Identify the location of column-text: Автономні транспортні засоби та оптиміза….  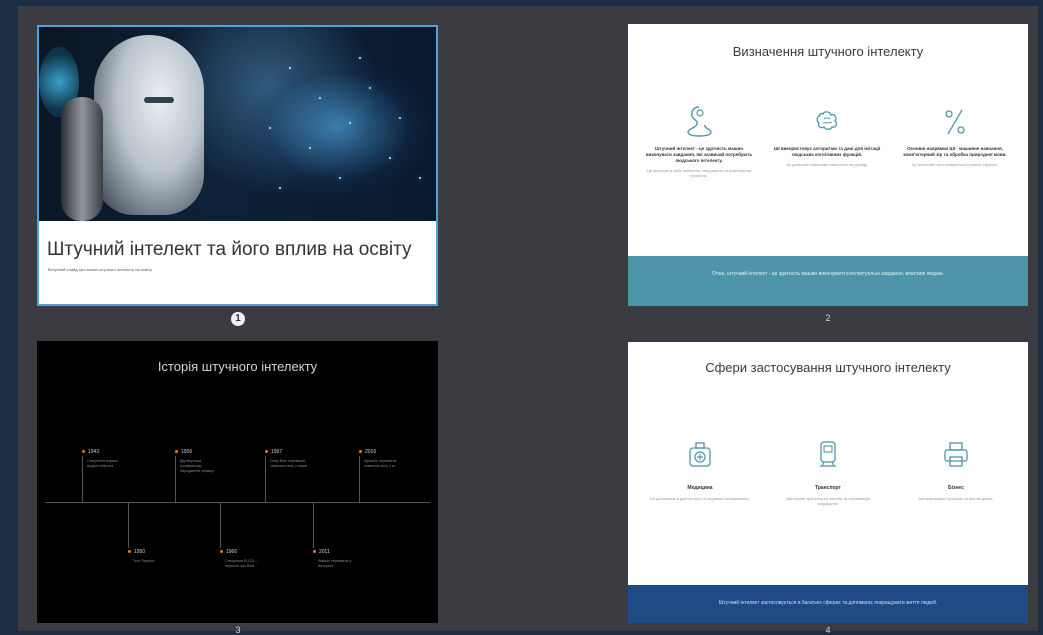
(828, 501).